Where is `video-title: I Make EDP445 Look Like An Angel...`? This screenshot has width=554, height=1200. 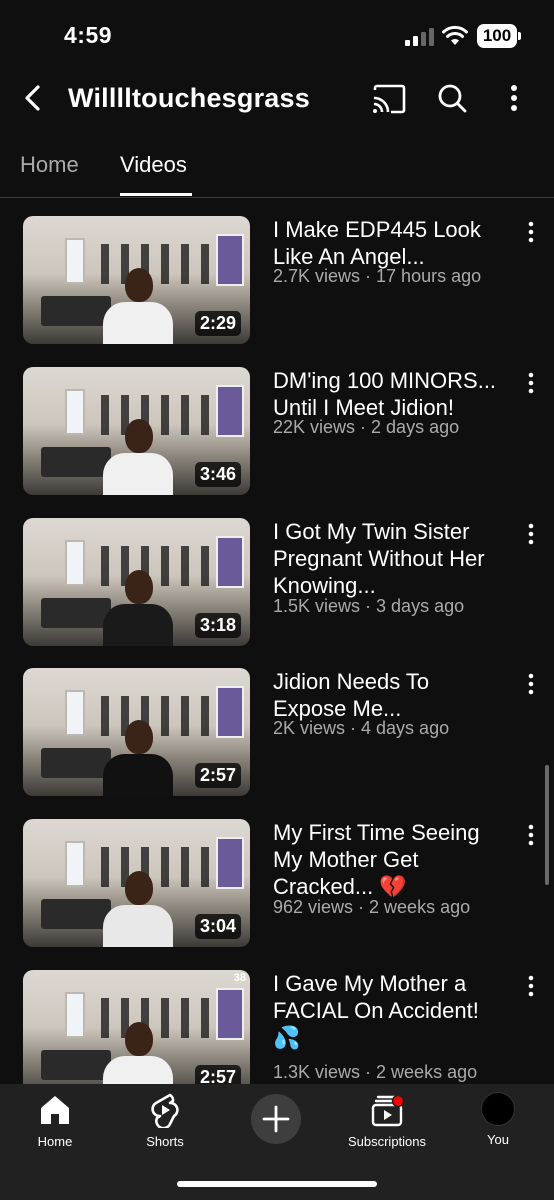
video-title: I Make EDP445 Look Like An Angel... is located at coordinates (391, 243).